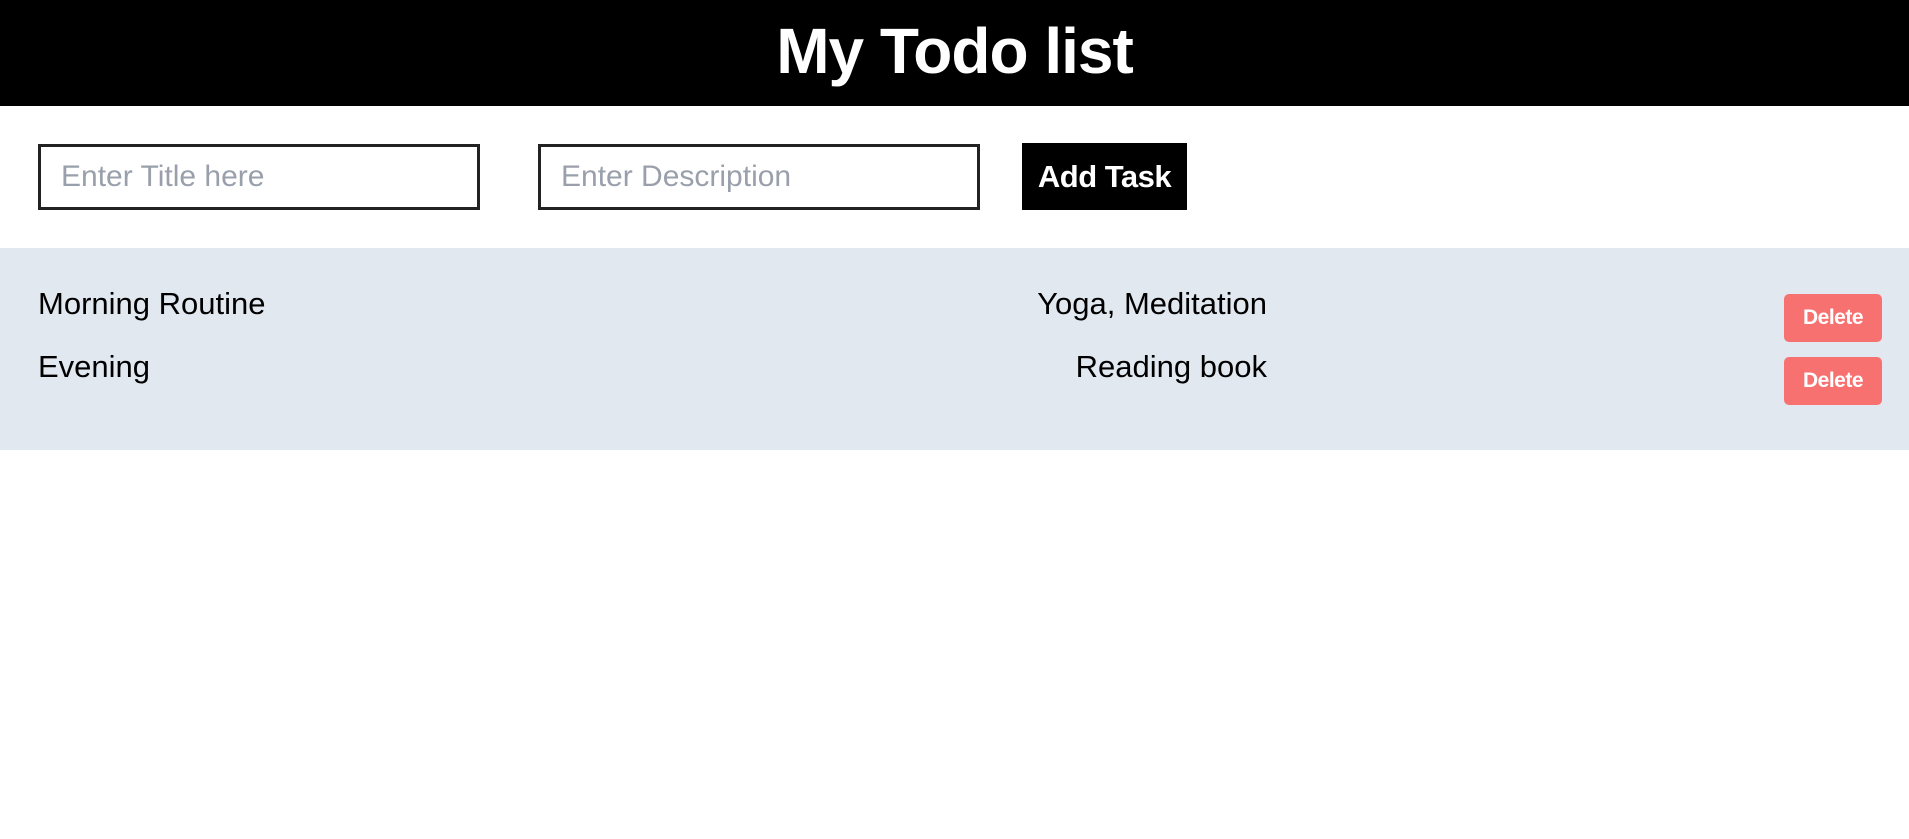 This screenshot has width=1909, height=839. What do you see at coordinates (152, 303) in the screenshot?
I see `task-title: Morning Routine` at bounding box center [152, 303].